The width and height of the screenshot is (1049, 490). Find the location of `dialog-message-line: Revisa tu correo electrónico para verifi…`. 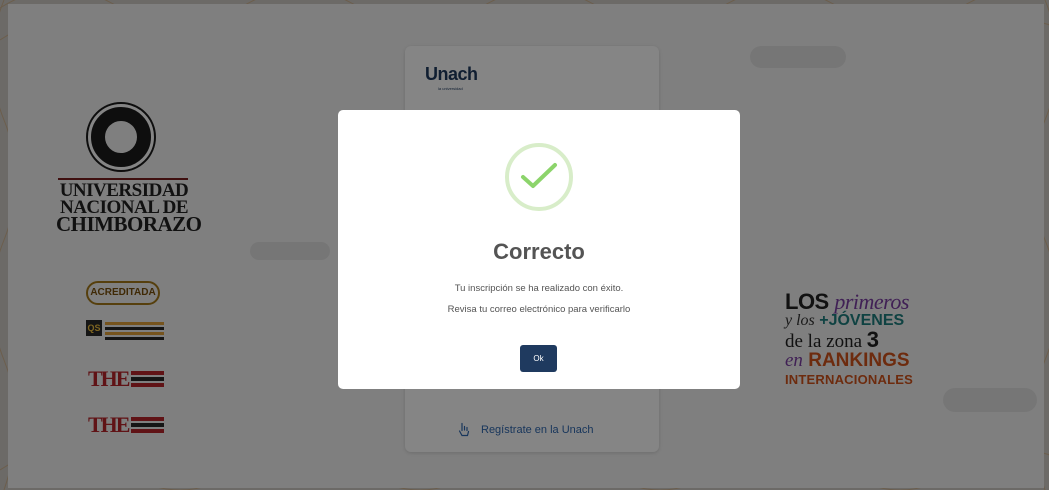

dialog-message-line: Revisa tu correo electrónico para verifi… is located at coordinates (539, 309).